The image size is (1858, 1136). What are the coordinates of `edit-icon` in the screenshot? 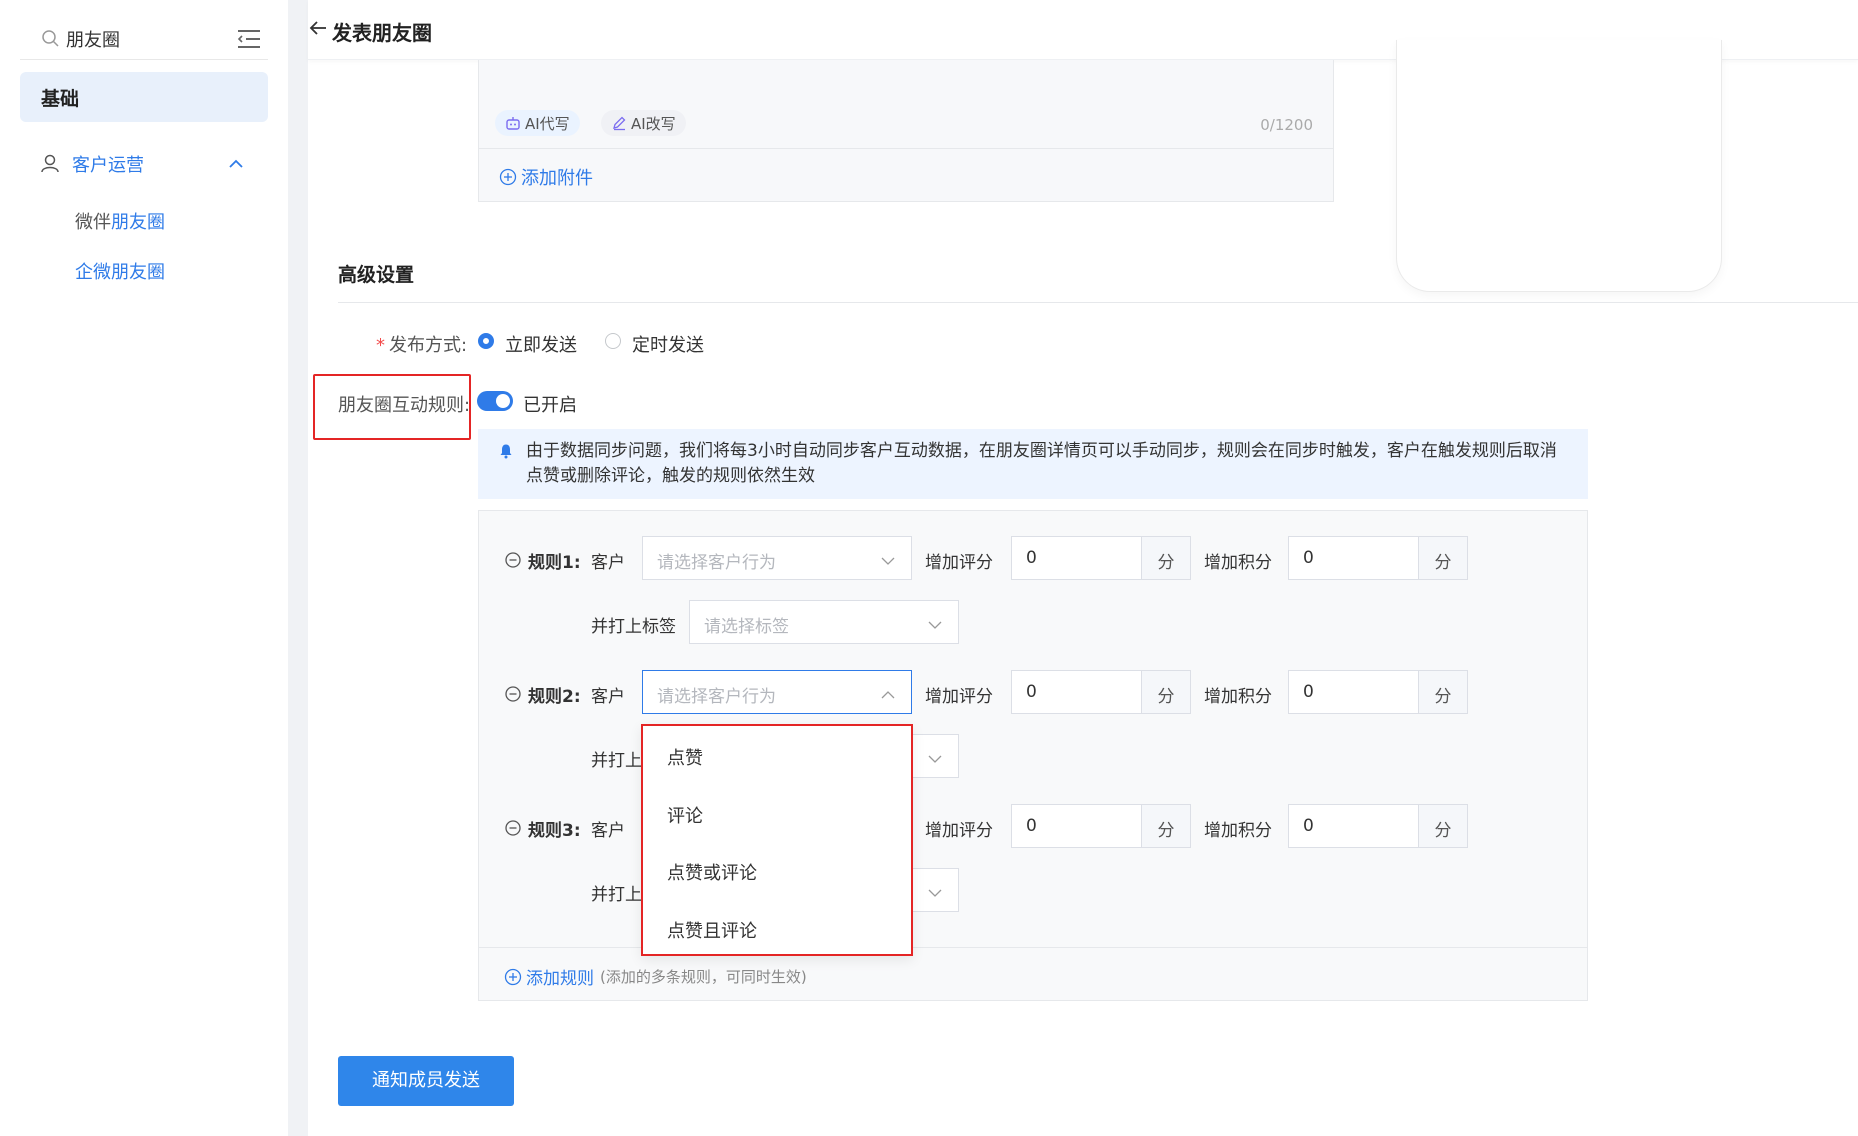 It's located at (619, 123).